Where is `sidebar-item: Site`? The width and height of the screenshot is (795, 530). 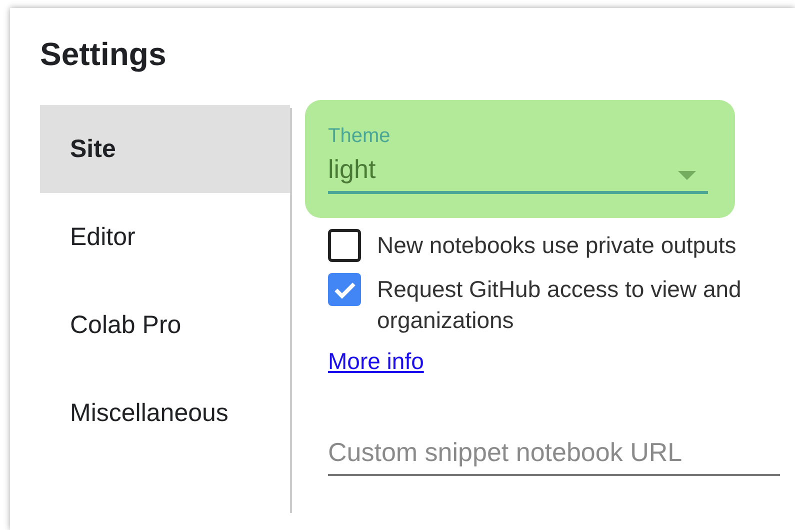 sidebar-item: Site is located at coordinates (165, 149).